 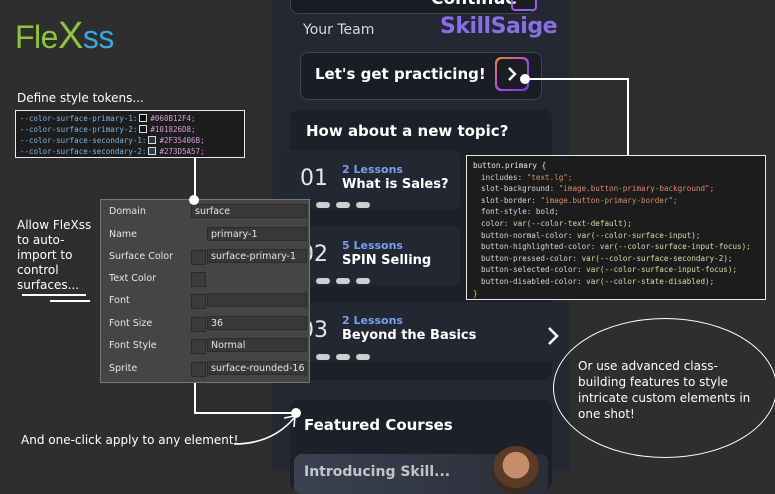 What do you see at coordinates (198, 301) in the screenshot?
I see `font-checkbox` at bounding box center [198, 301].